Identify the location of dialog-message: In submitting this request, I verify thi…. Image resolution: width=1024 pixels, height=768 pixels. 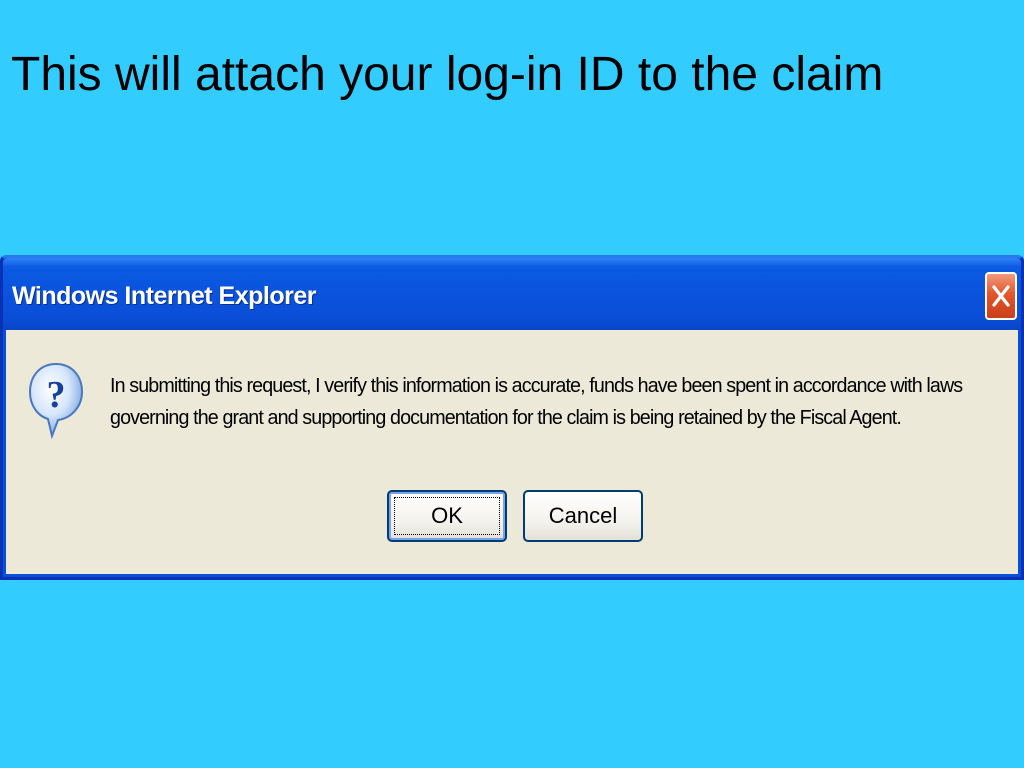
(536, 402).